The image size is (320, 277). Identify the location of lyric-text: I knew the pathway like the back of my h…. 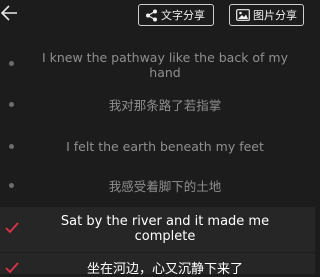
(165, 65).